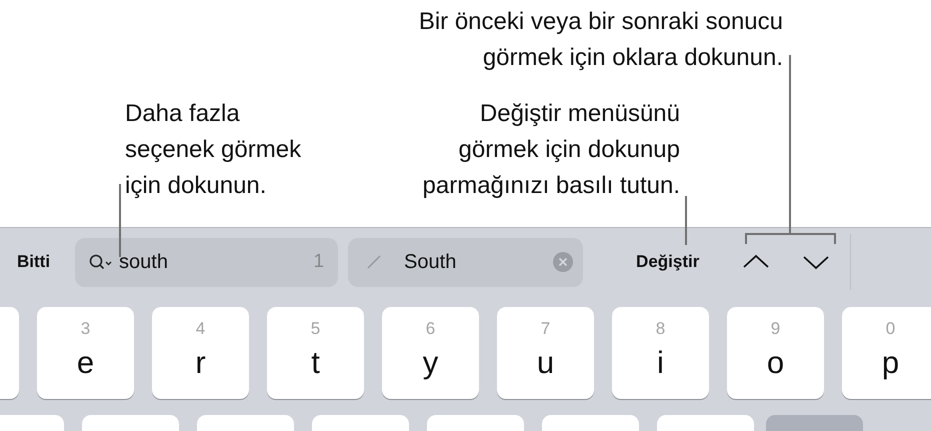 The image size is (931, 431). What do you see at coordinates (101, 262) in the screenshot?
I see `search-icon` at bounding box center [101, 262].